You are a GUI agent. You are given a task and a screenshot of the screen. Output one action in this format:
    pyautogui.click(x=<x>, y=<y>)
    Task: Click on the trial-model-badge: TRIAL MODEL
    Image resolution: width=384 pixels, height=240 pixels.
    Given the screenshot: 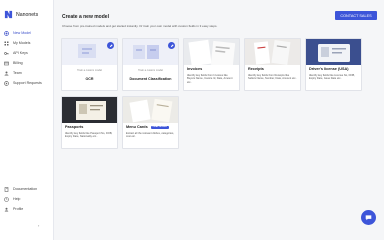 What is the action you would take?
    pyautogui.click(x=159, y=127)
    